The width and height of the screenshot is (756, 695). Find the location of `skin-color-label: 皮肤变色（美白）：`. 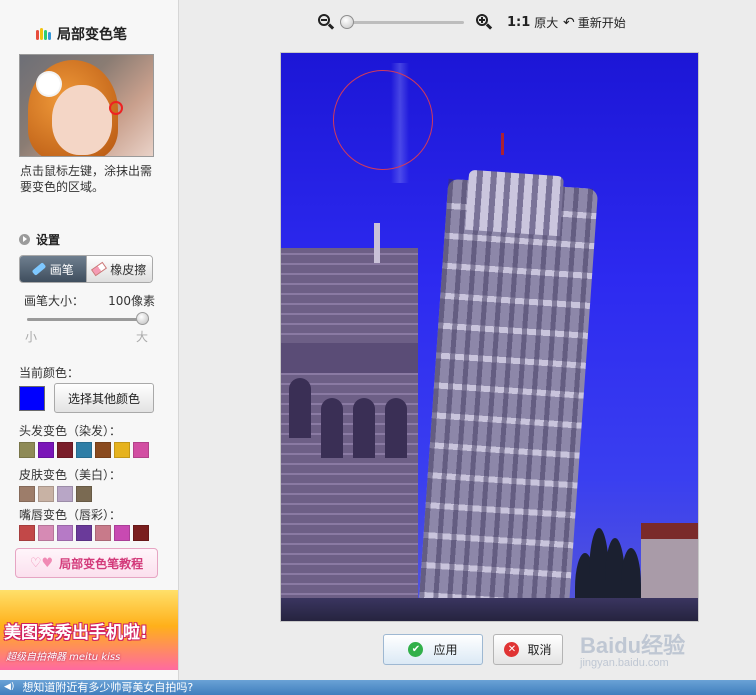

skin-color-label: 皮肤变色（美白）： is located at coordinates (70, 475).